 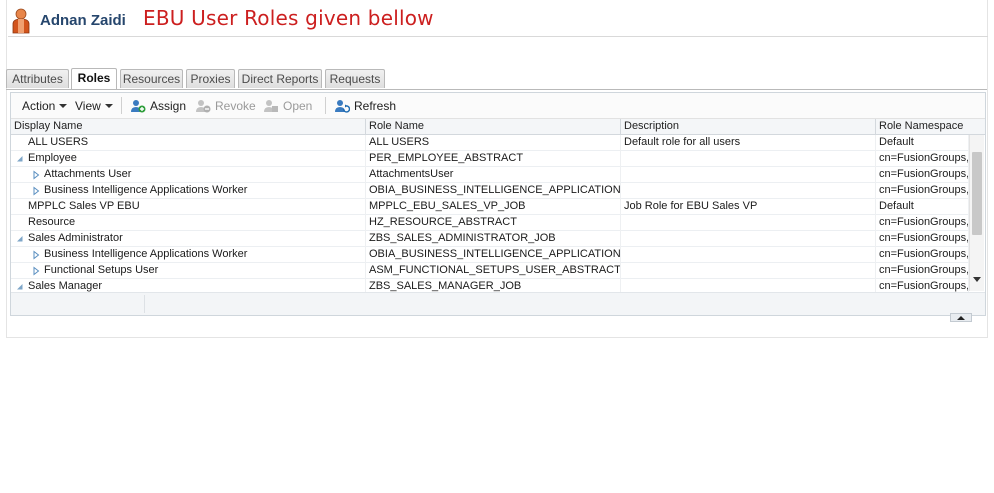 What do you see at coordinates (930, 126) in the screenshot?
I see `column-header-role-namespace: Role Namespace` at bounding box center [930, 126].